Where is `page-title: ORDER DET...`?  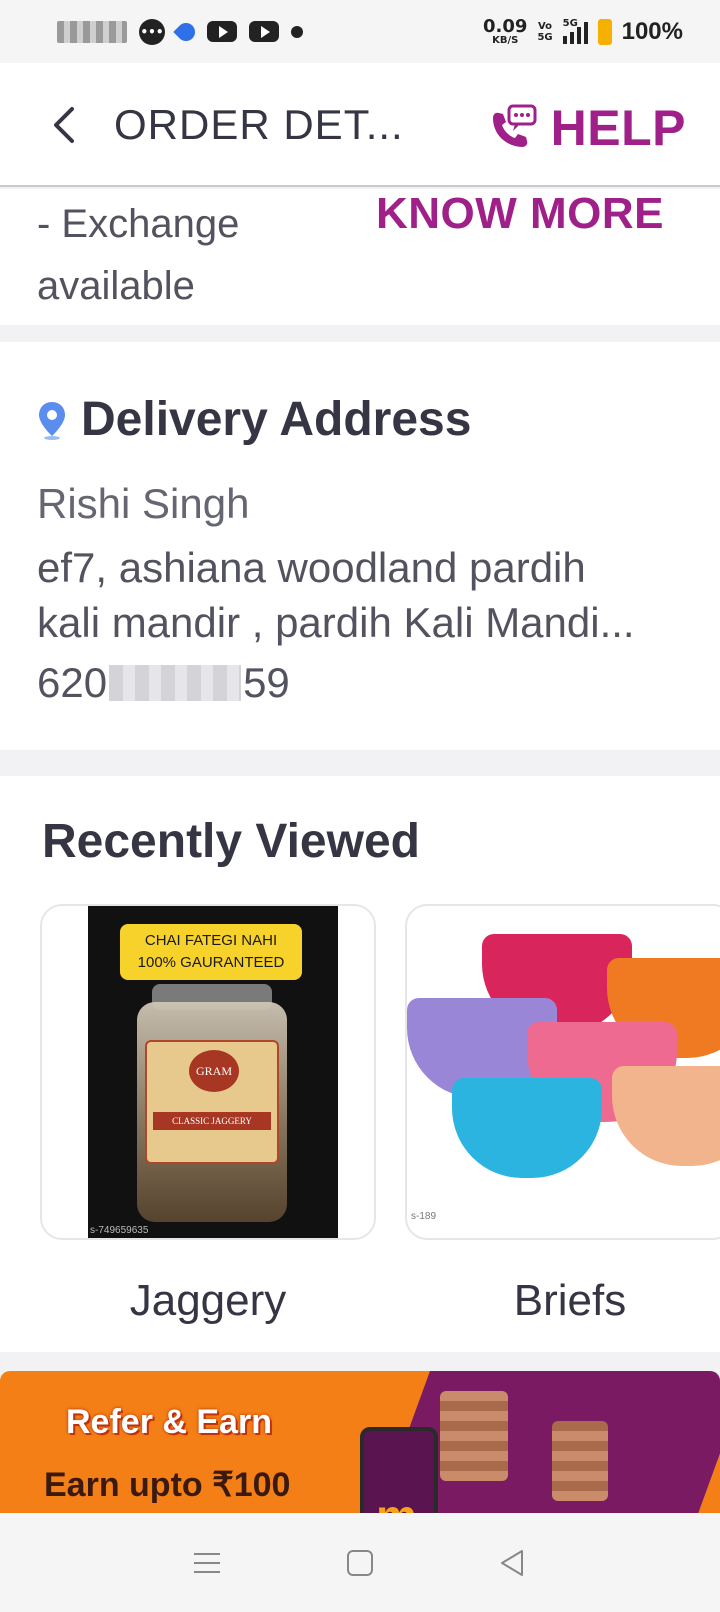
page-title: ORDER DET... is located at coordinates (259, 124).